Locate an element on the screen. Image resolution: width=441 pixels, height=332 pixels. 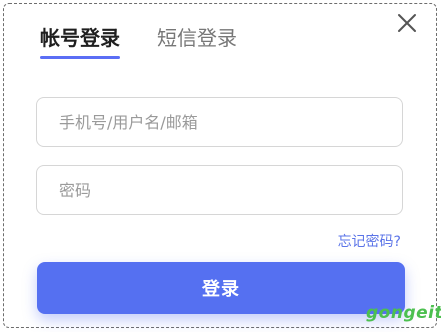
active-tab-indicator is located at coordinates (80, 57).